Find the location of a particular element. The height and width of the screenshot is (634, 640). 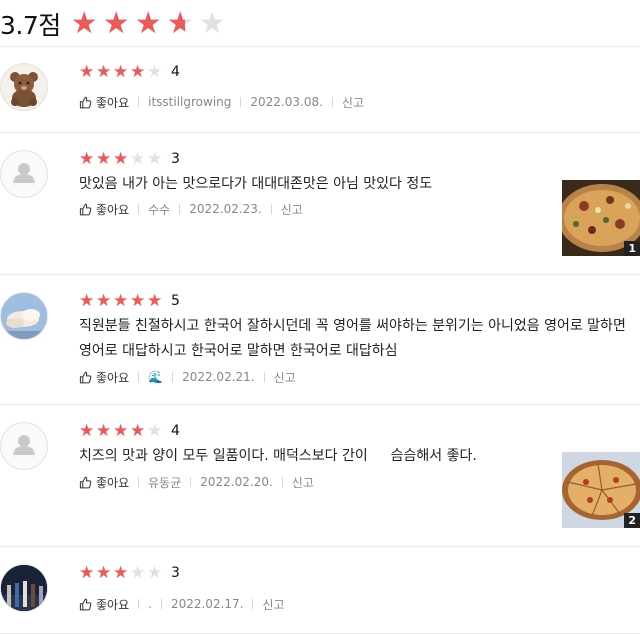

review-meta: 좋아요 수수 2022.02.23. 신고 is located at coordinates (359, 209).